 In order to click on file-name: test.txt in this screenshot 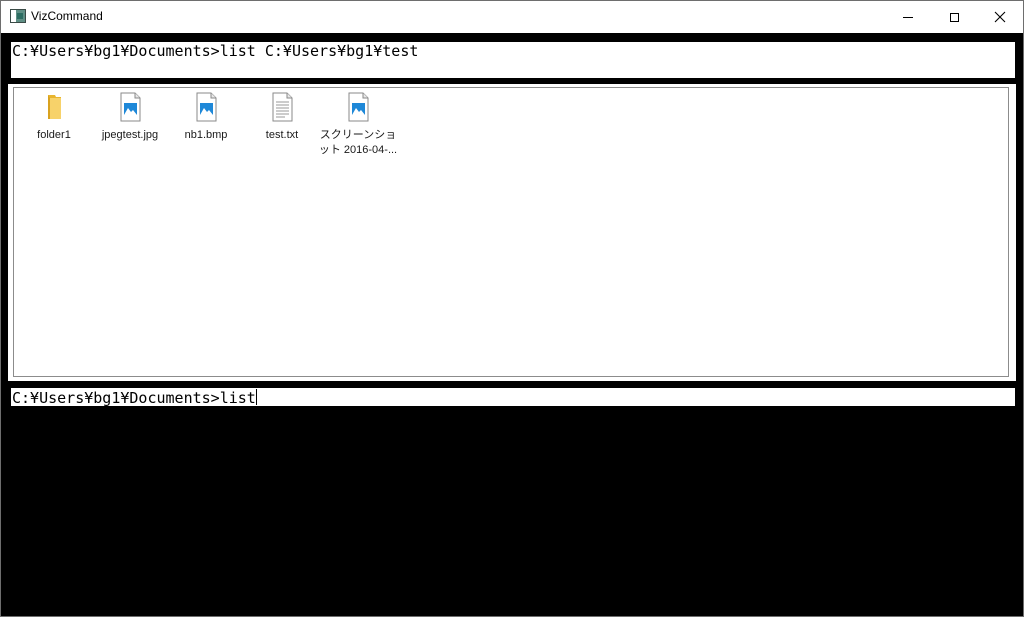, I will do `click(282, 135)`.